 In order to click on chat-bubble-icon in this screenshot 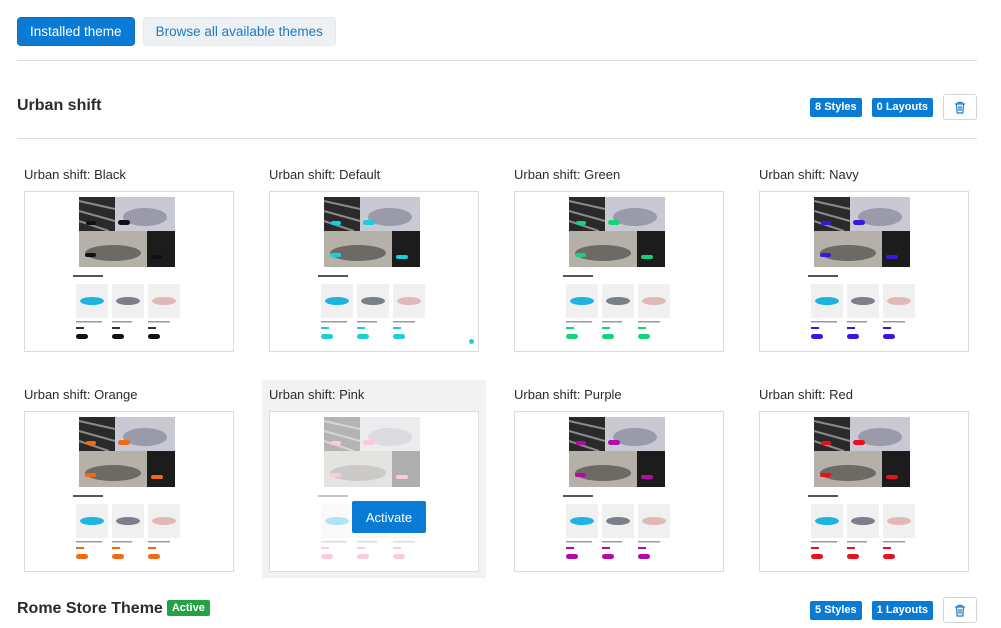, I will do `click(471, 341)`.